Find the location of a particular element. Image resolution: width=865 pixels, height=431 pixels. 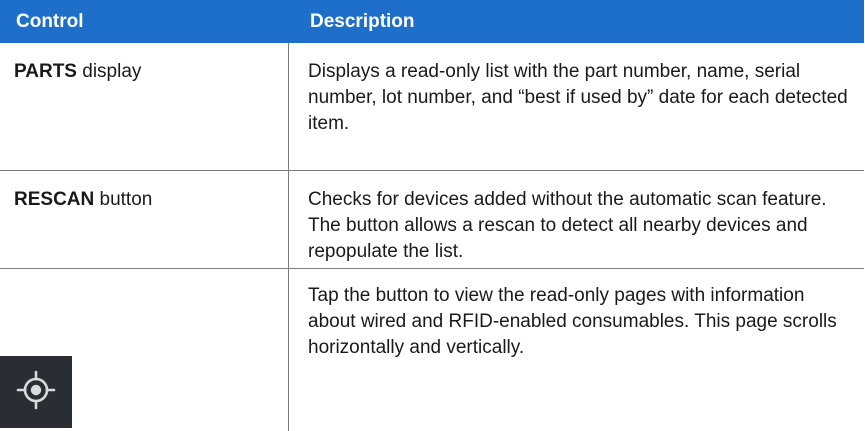

header-description: Description is located at coordinates (362, 21).